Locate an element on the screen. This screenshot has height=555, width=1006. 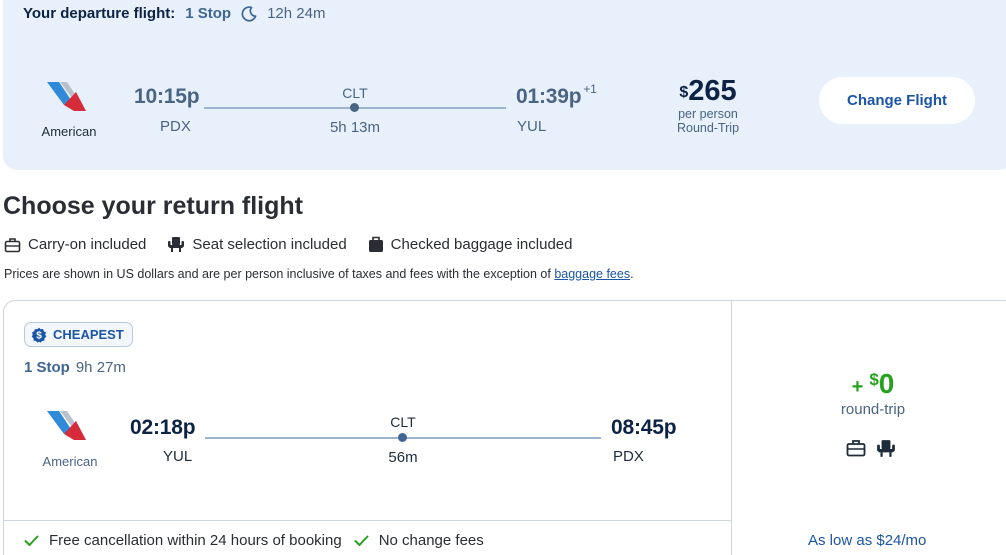
departure-stops: 1 Stop is located at coordinates (208, 13).